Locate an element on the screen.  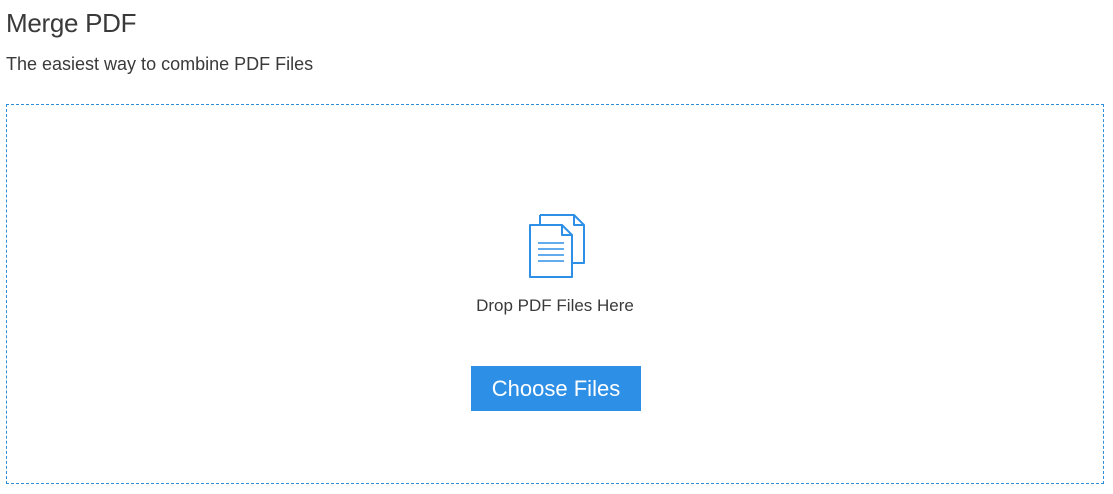
drop-label: Drop PDF Files Here is located at coordinates (555, 305).